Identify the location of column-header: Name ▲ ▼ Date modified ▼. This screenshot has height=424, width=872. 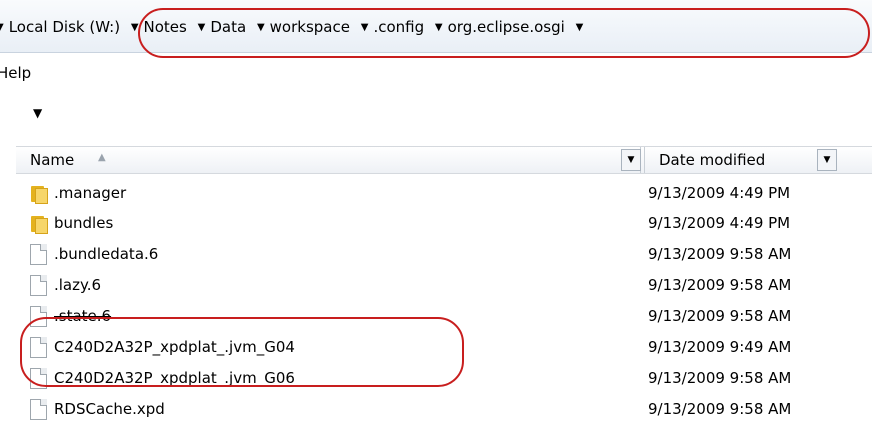
(444, 160).